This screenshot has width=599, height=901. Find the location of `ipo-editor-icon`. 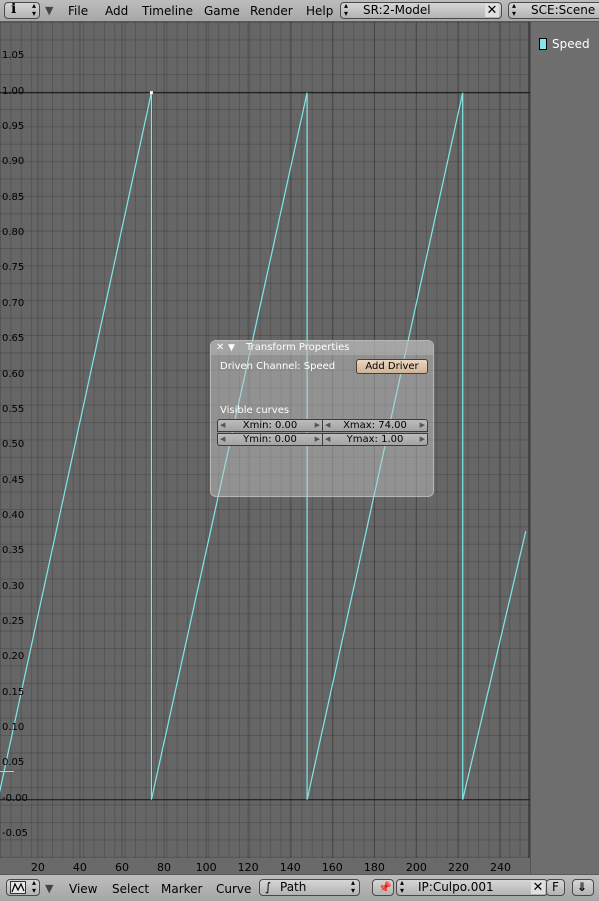

ipo-editor-icon is located at coordinates (18, 887).